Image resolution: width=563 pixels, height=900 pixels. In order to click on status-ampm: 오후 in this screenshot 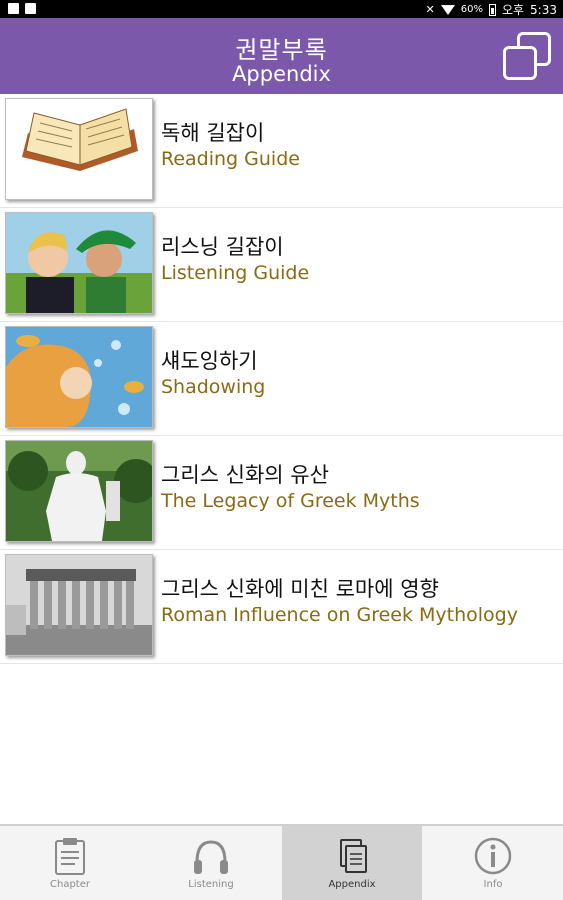, I will do `click(513, 10)`.